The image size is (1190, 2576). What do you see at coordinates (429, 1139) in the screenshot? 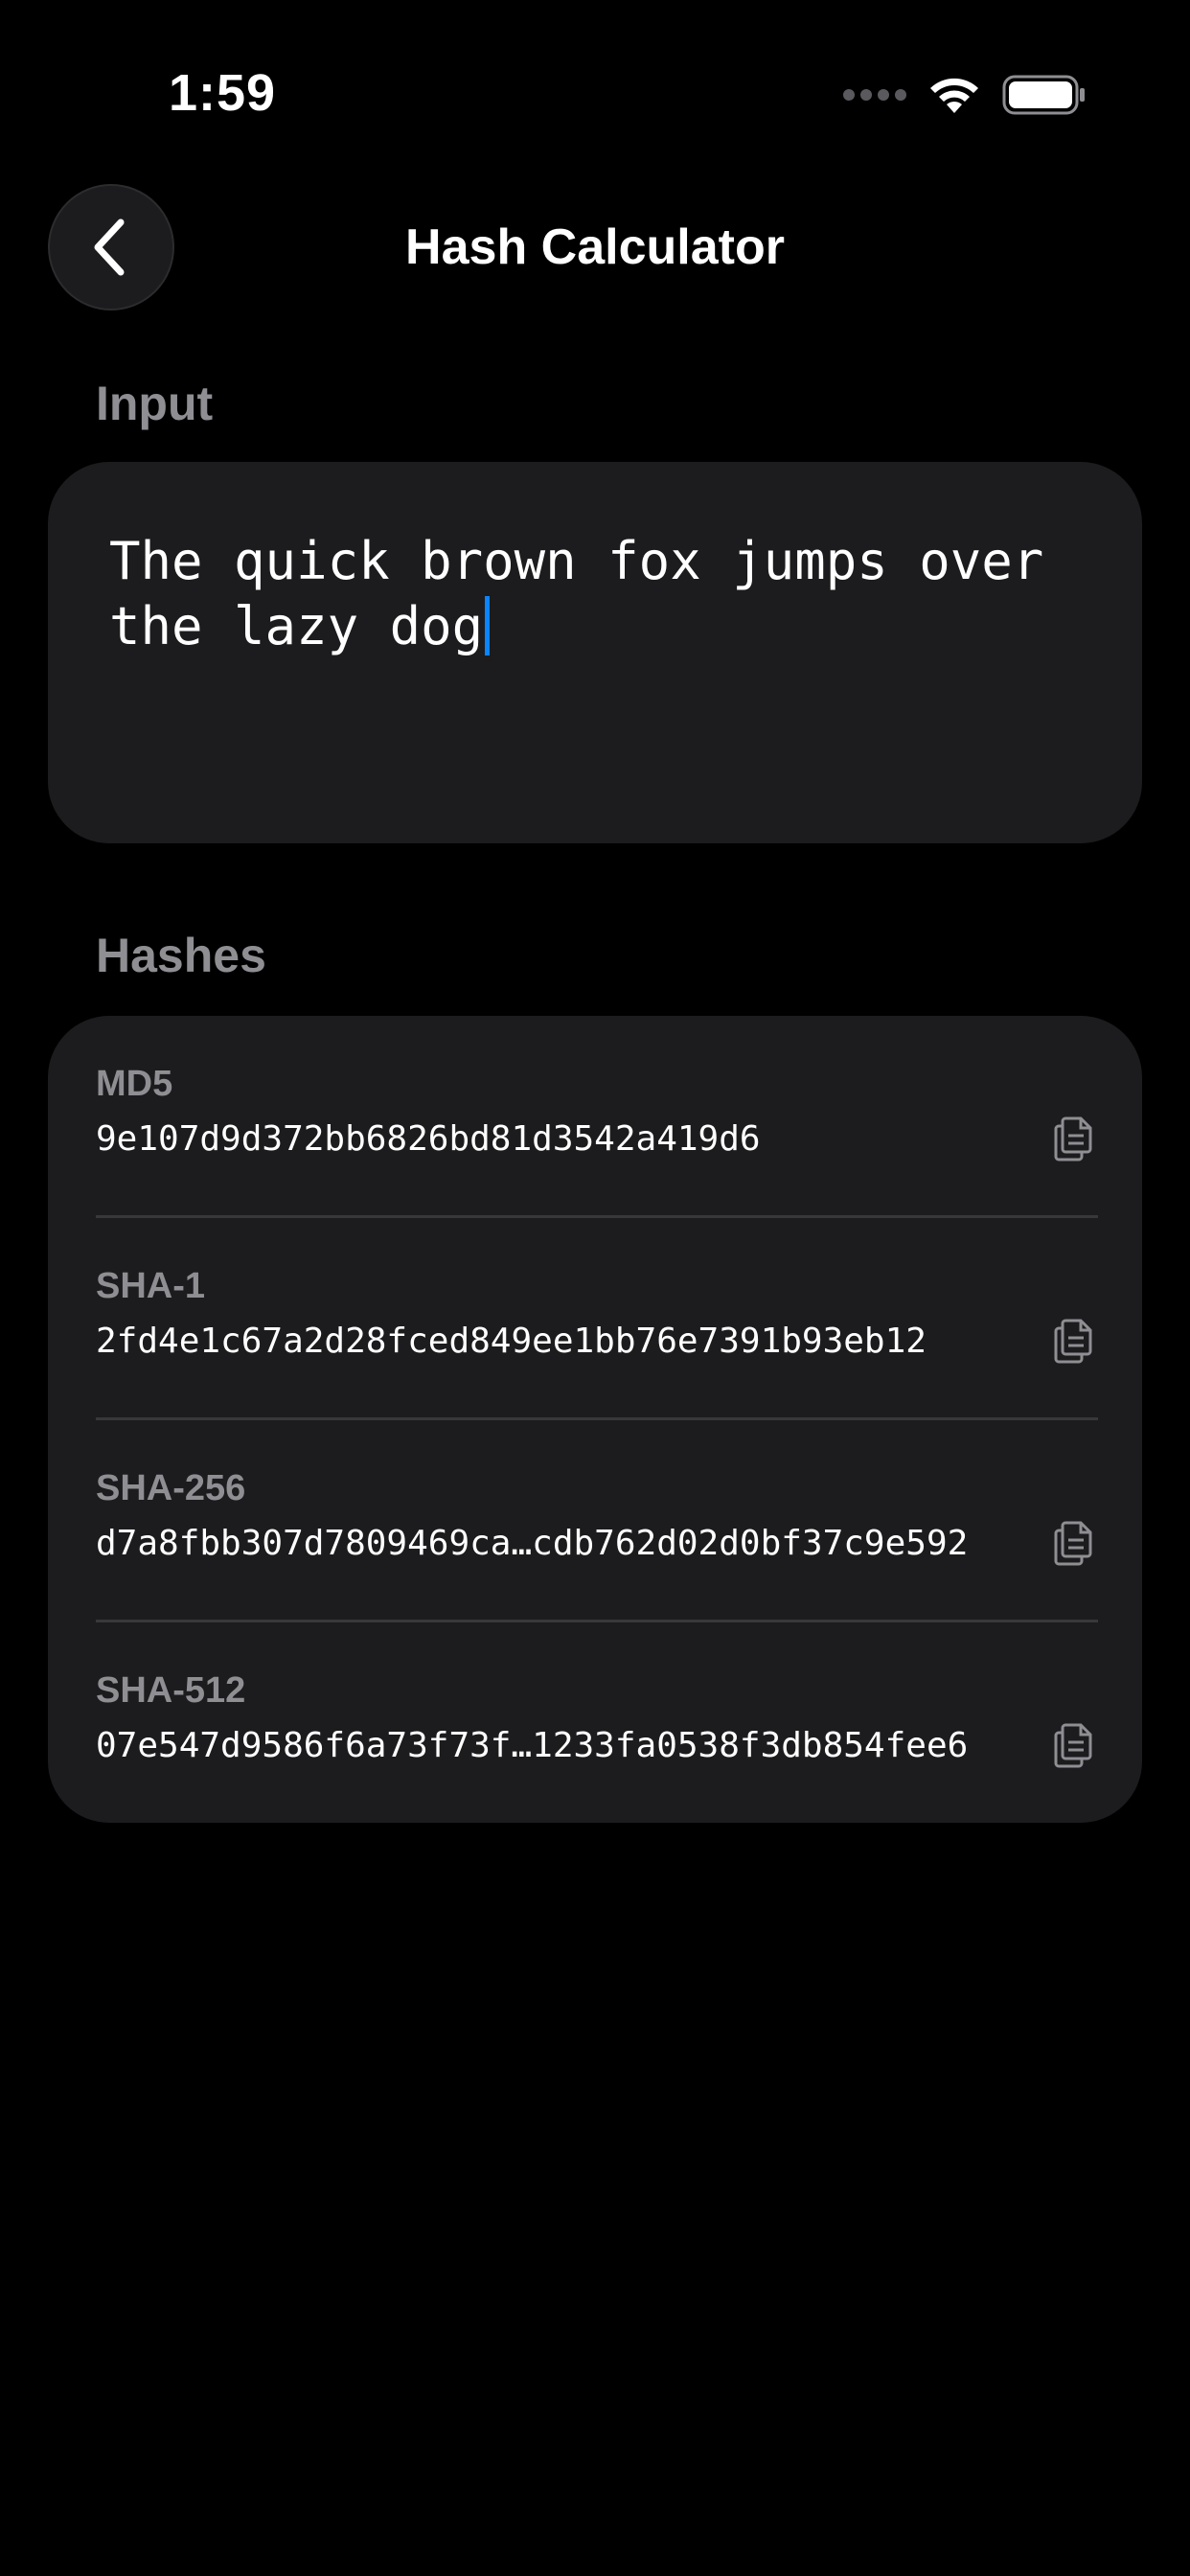
I see `hash-value: 9e107d9d372bb6826bd81d3542a419d6` at bounding box center [429, 1139].